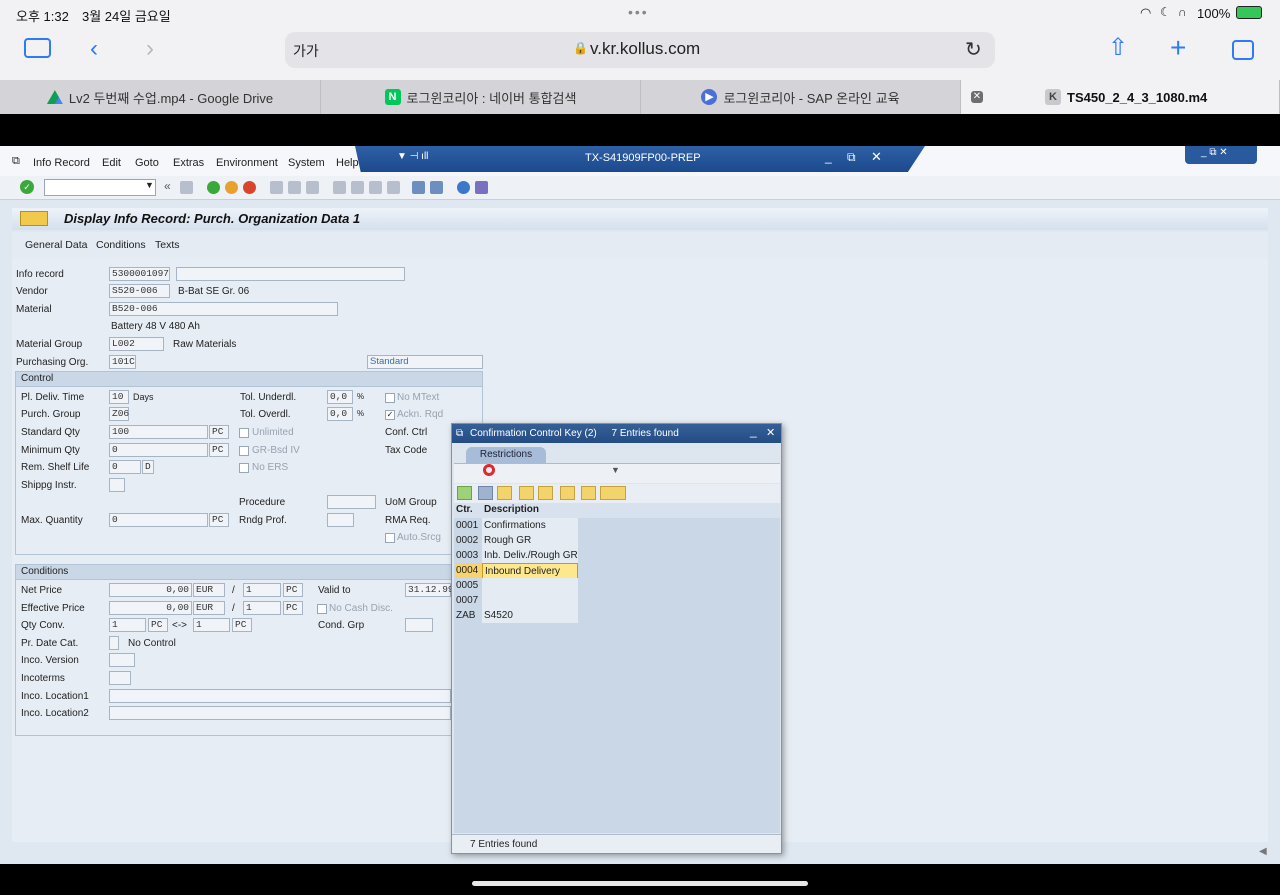  Describe the element at coordinates (977, 97) in the screenshot. I see `close-tab-icon: ✕` at that location.